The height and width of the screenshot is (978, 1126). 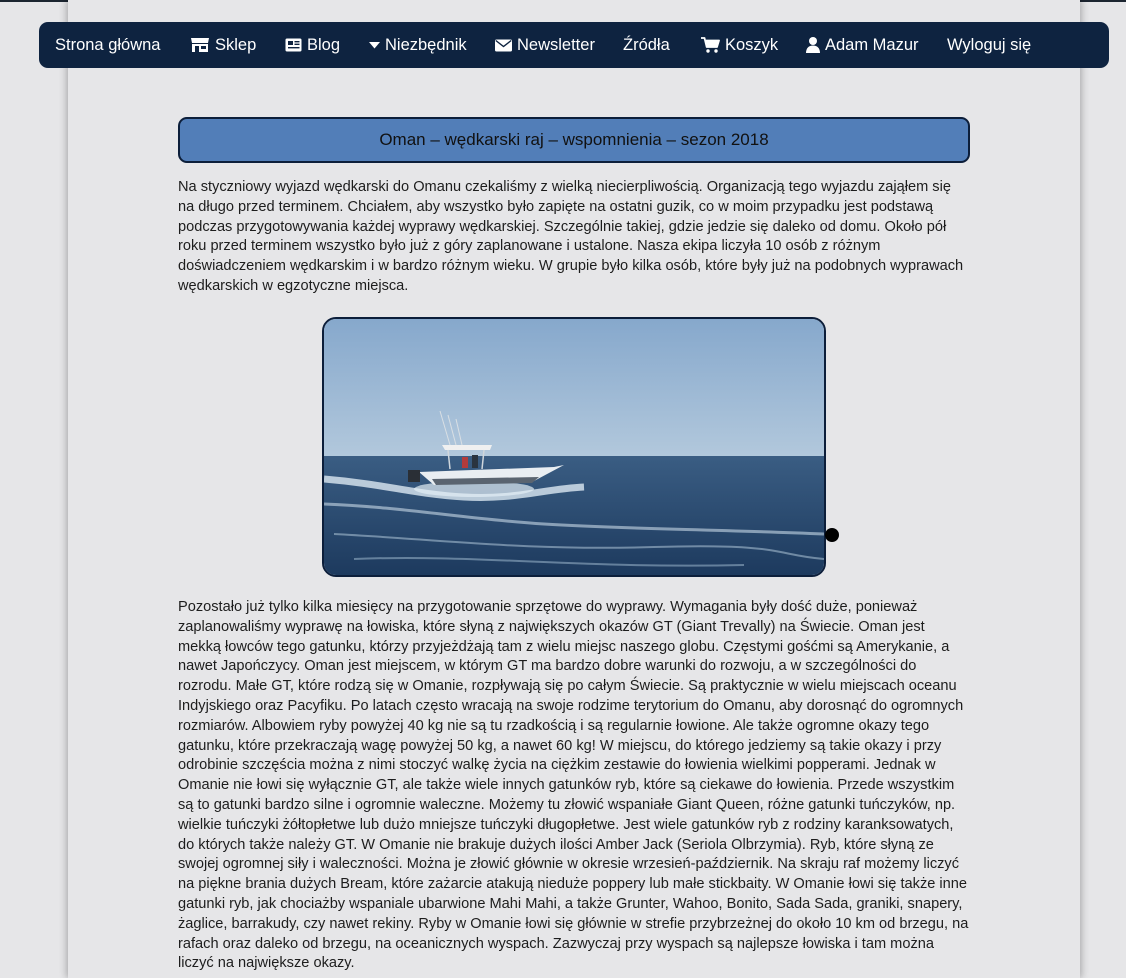 I want to click on nav-shop-label: Sklep, so click(x=236, y=44).